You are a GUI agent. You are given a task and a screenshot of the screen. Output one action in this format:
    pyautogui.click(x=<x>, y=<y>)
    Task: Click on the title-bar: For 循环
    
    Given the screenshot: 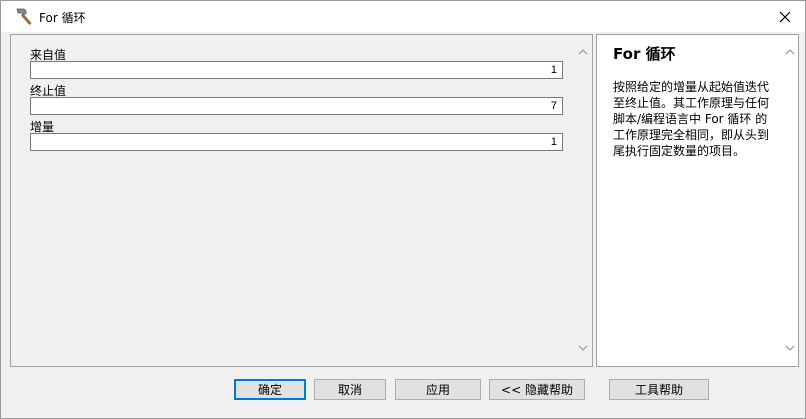 What is the action you would take?
    pyautogui.click(x=403, y=16)
    